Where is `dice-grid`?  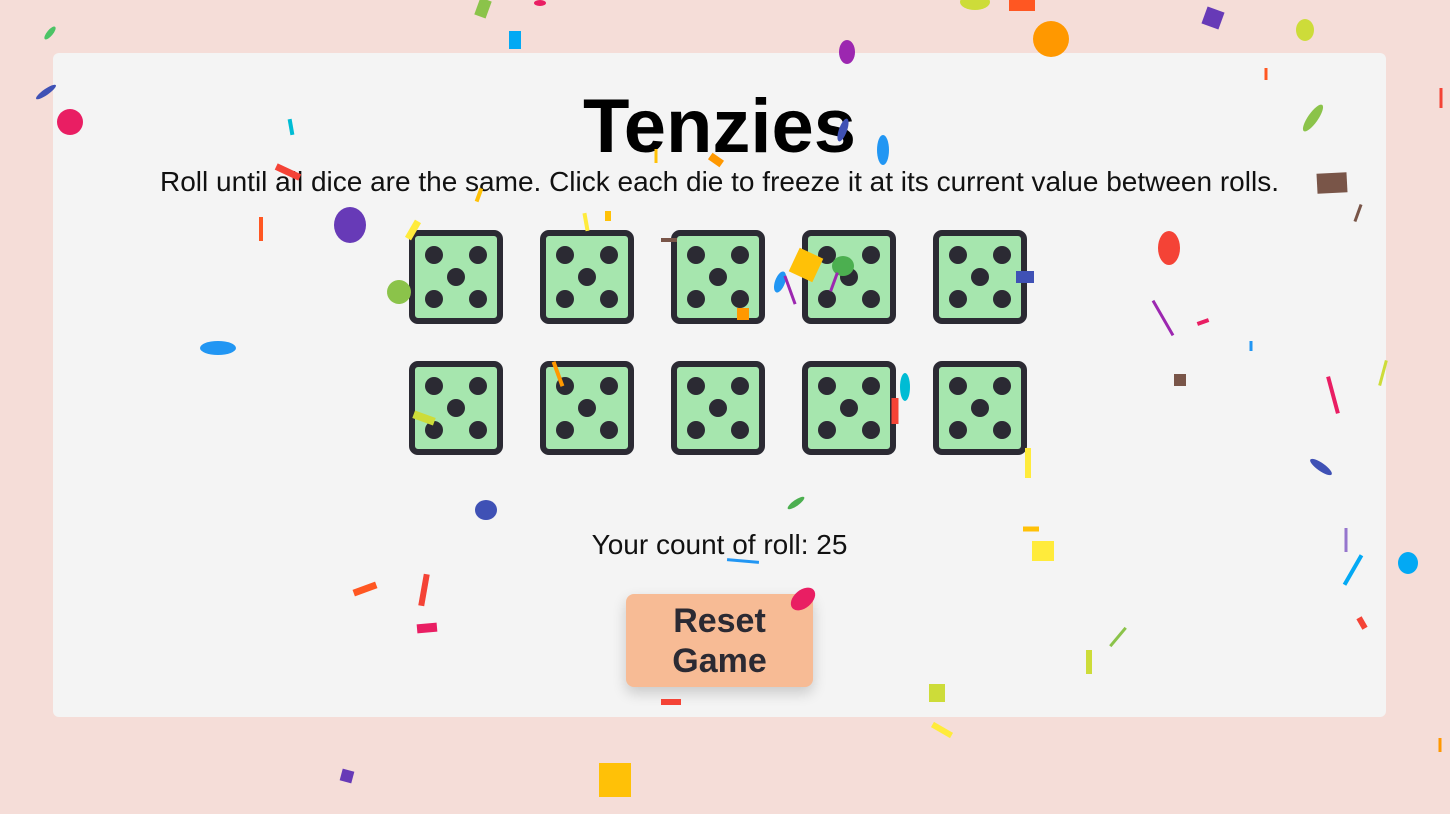 dice-grid is located at coordinates (718, 342).